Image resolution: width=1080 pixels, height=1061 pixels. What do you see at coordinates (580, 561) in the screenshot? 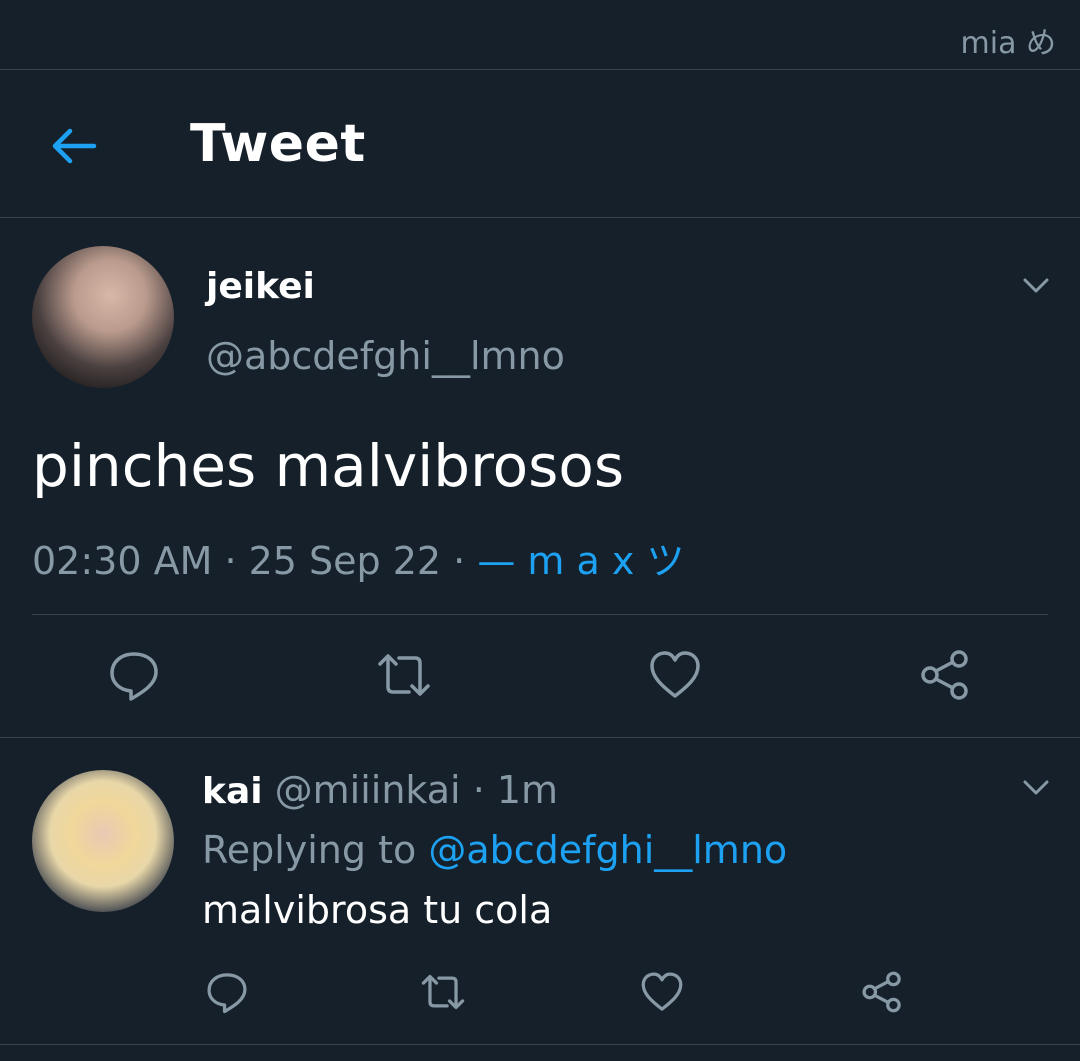
I see `tweet-source-link: — m a x ツ` at bounding box center [580, 561].